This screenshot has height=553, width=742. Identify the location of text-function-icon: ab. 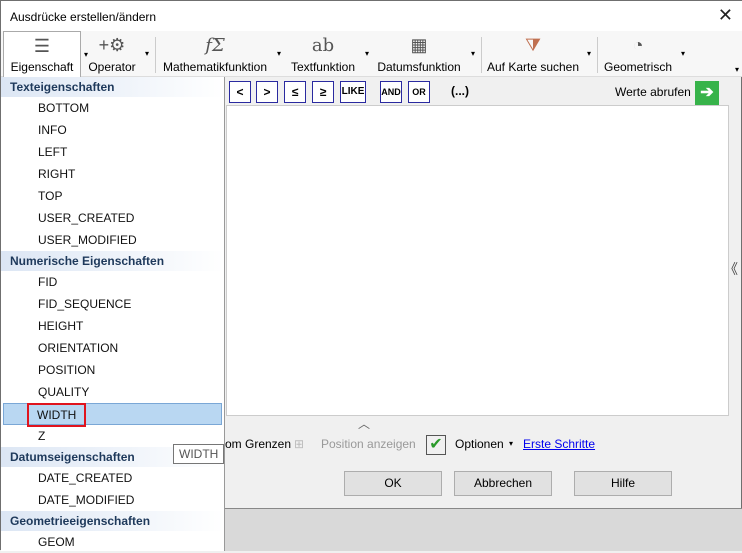
(323, 45).